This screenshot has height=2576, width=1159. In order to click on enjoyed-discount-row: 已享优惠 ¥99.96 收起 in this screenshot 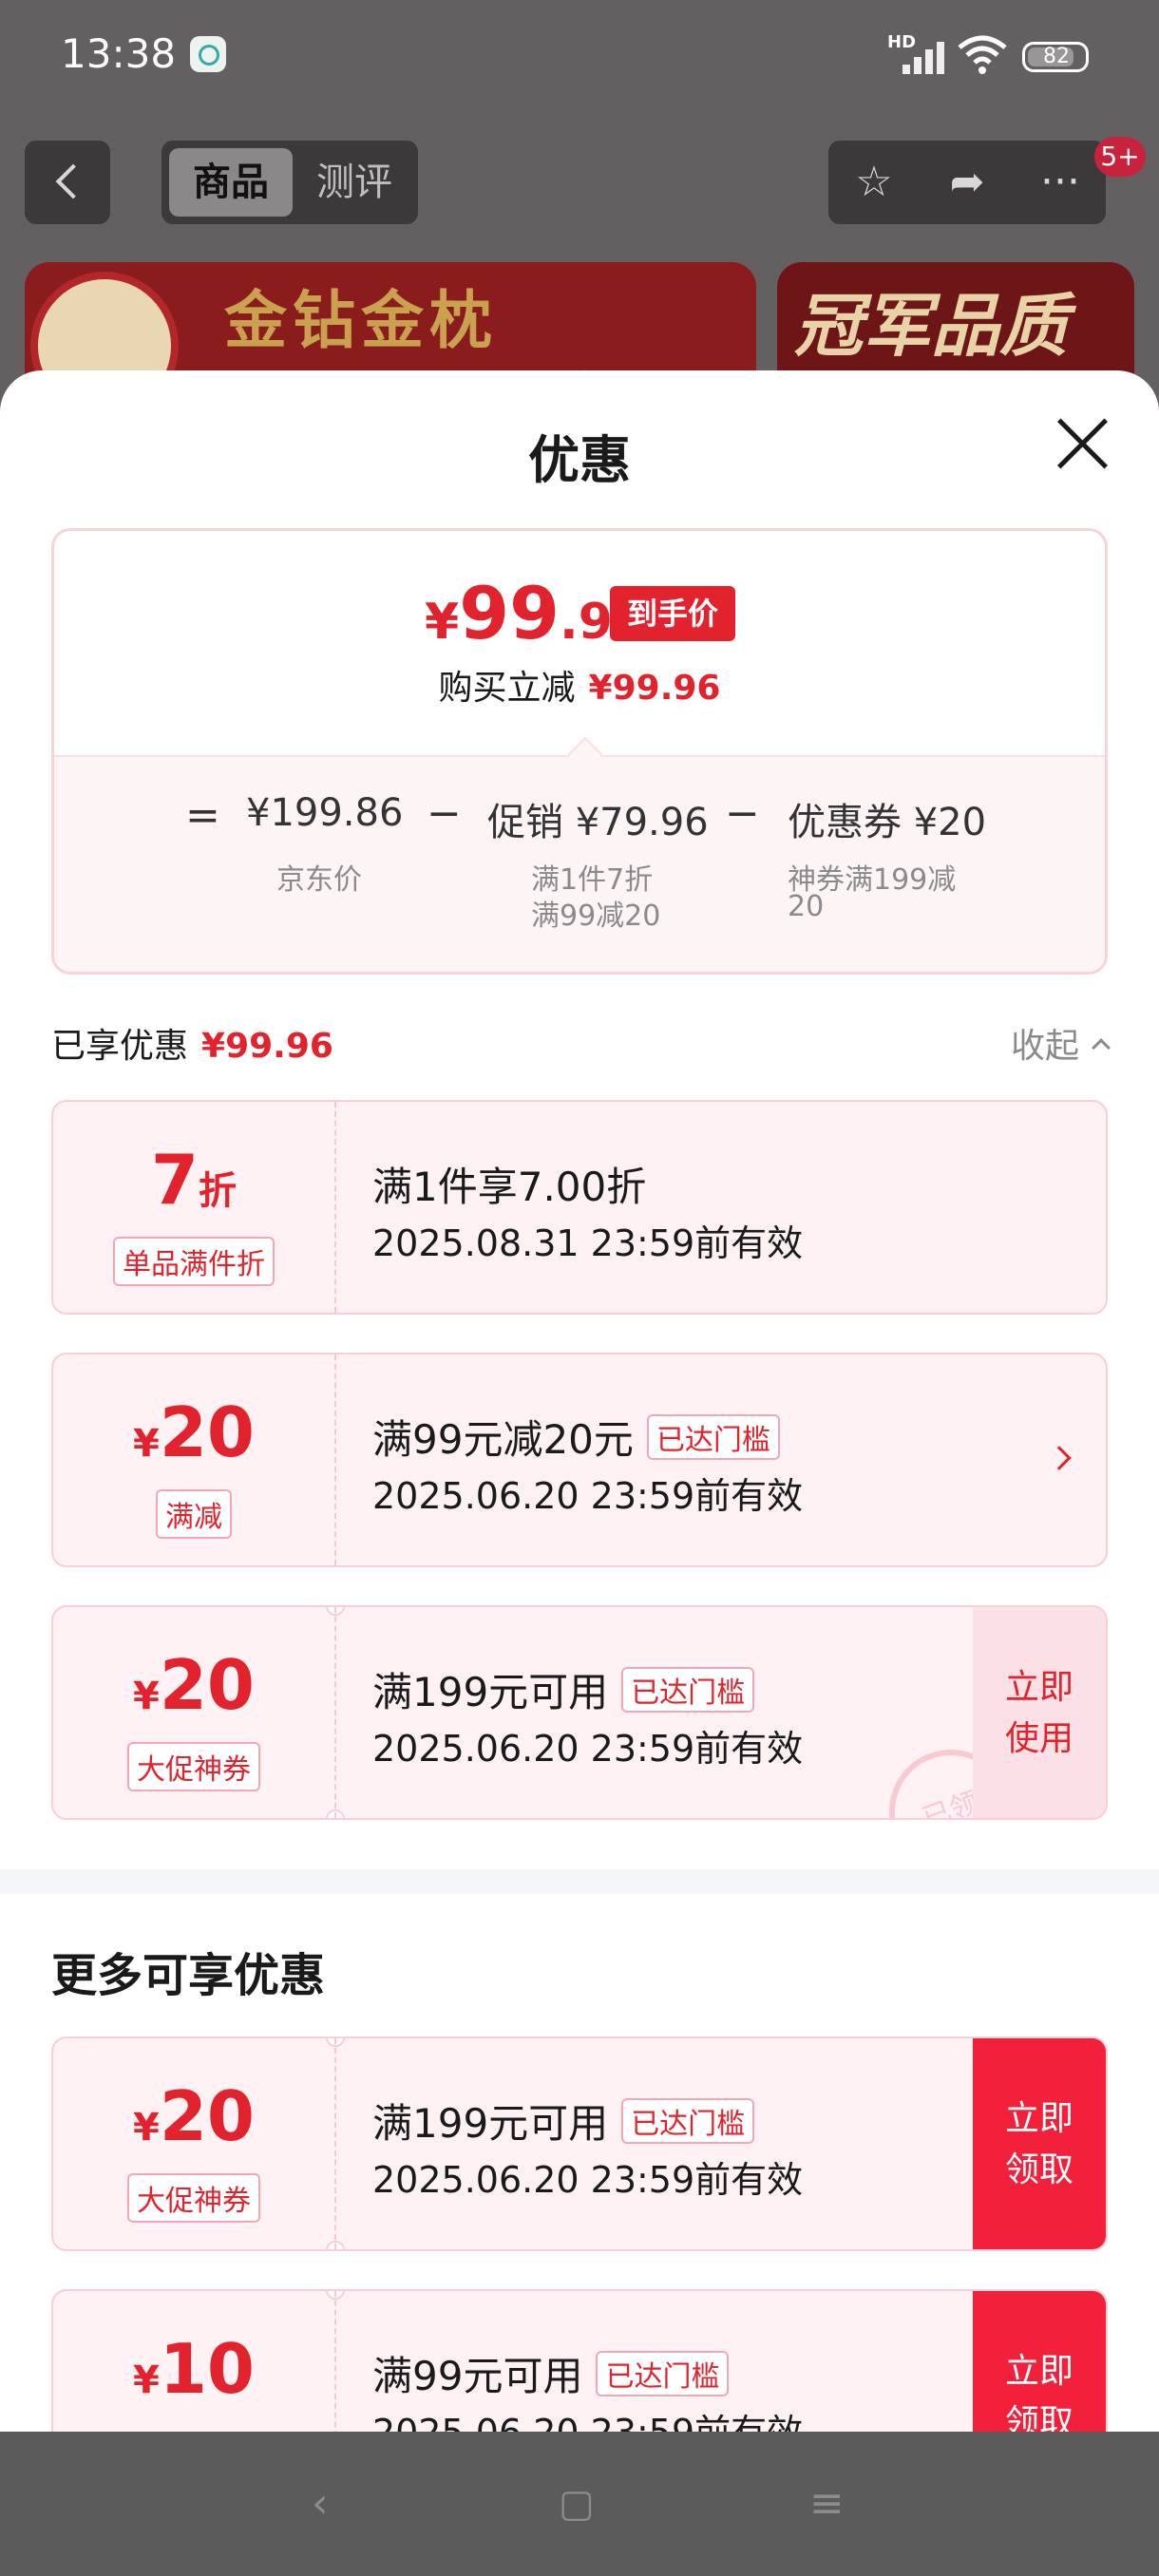, I will do `click(581, 1041)`.